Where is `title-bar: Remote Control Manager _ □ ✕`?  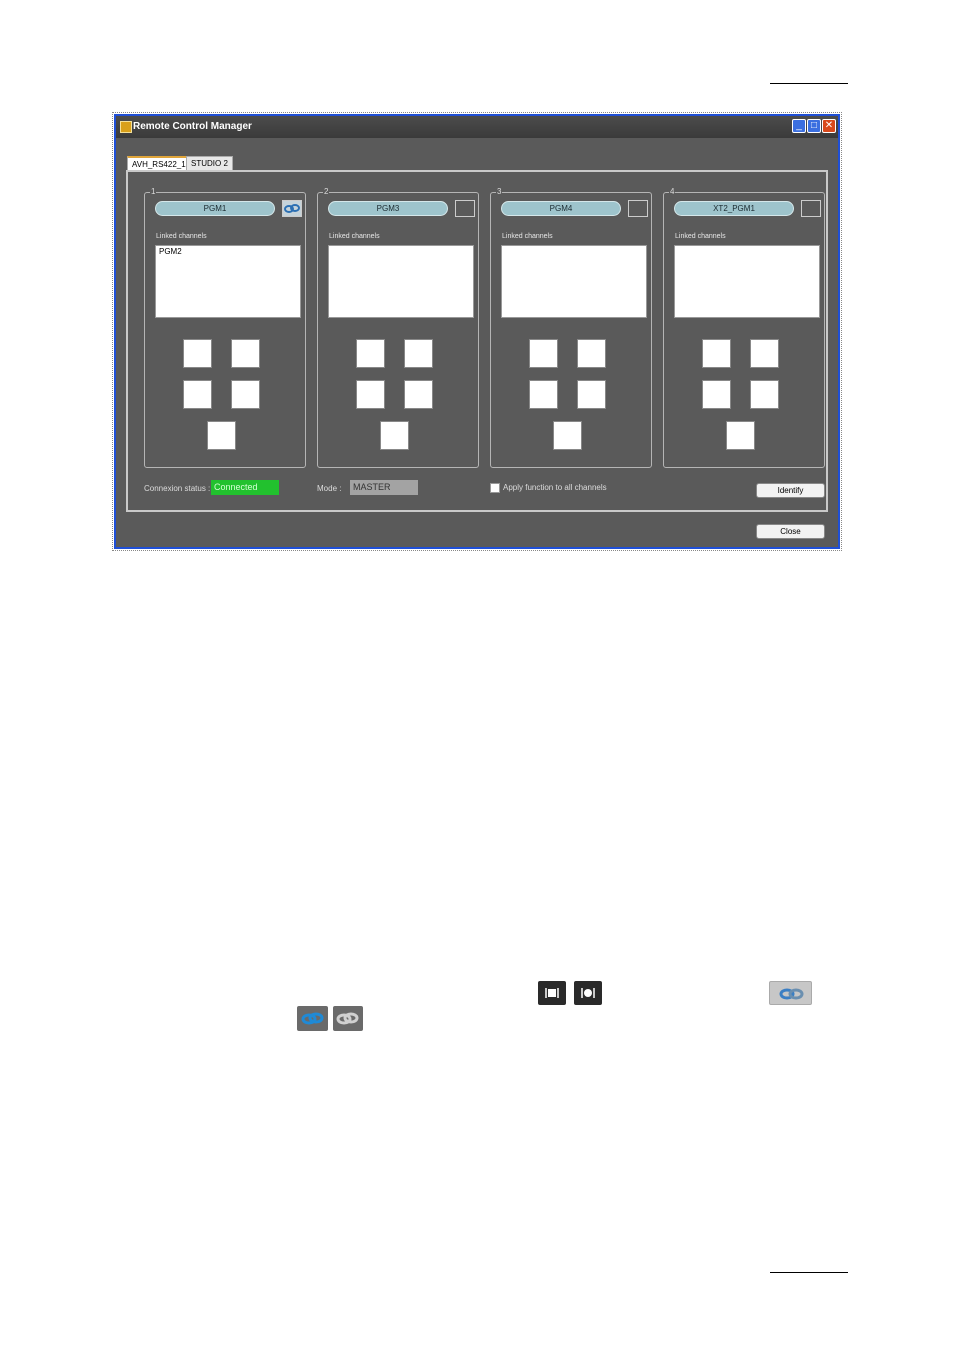 title-bar: Remote Control Manager _ □ ✕ is located at coordinates (477, 127).